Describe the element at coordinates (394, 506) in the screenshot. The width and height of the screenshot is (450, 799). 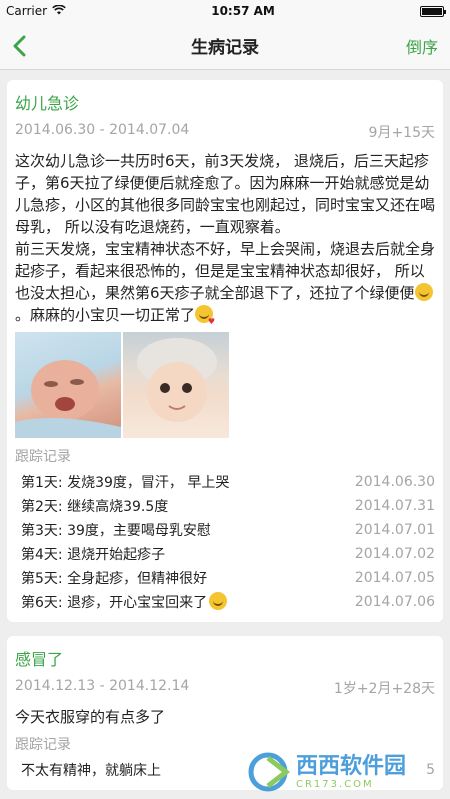
I see `track-date: 2014.07.31` at that location.